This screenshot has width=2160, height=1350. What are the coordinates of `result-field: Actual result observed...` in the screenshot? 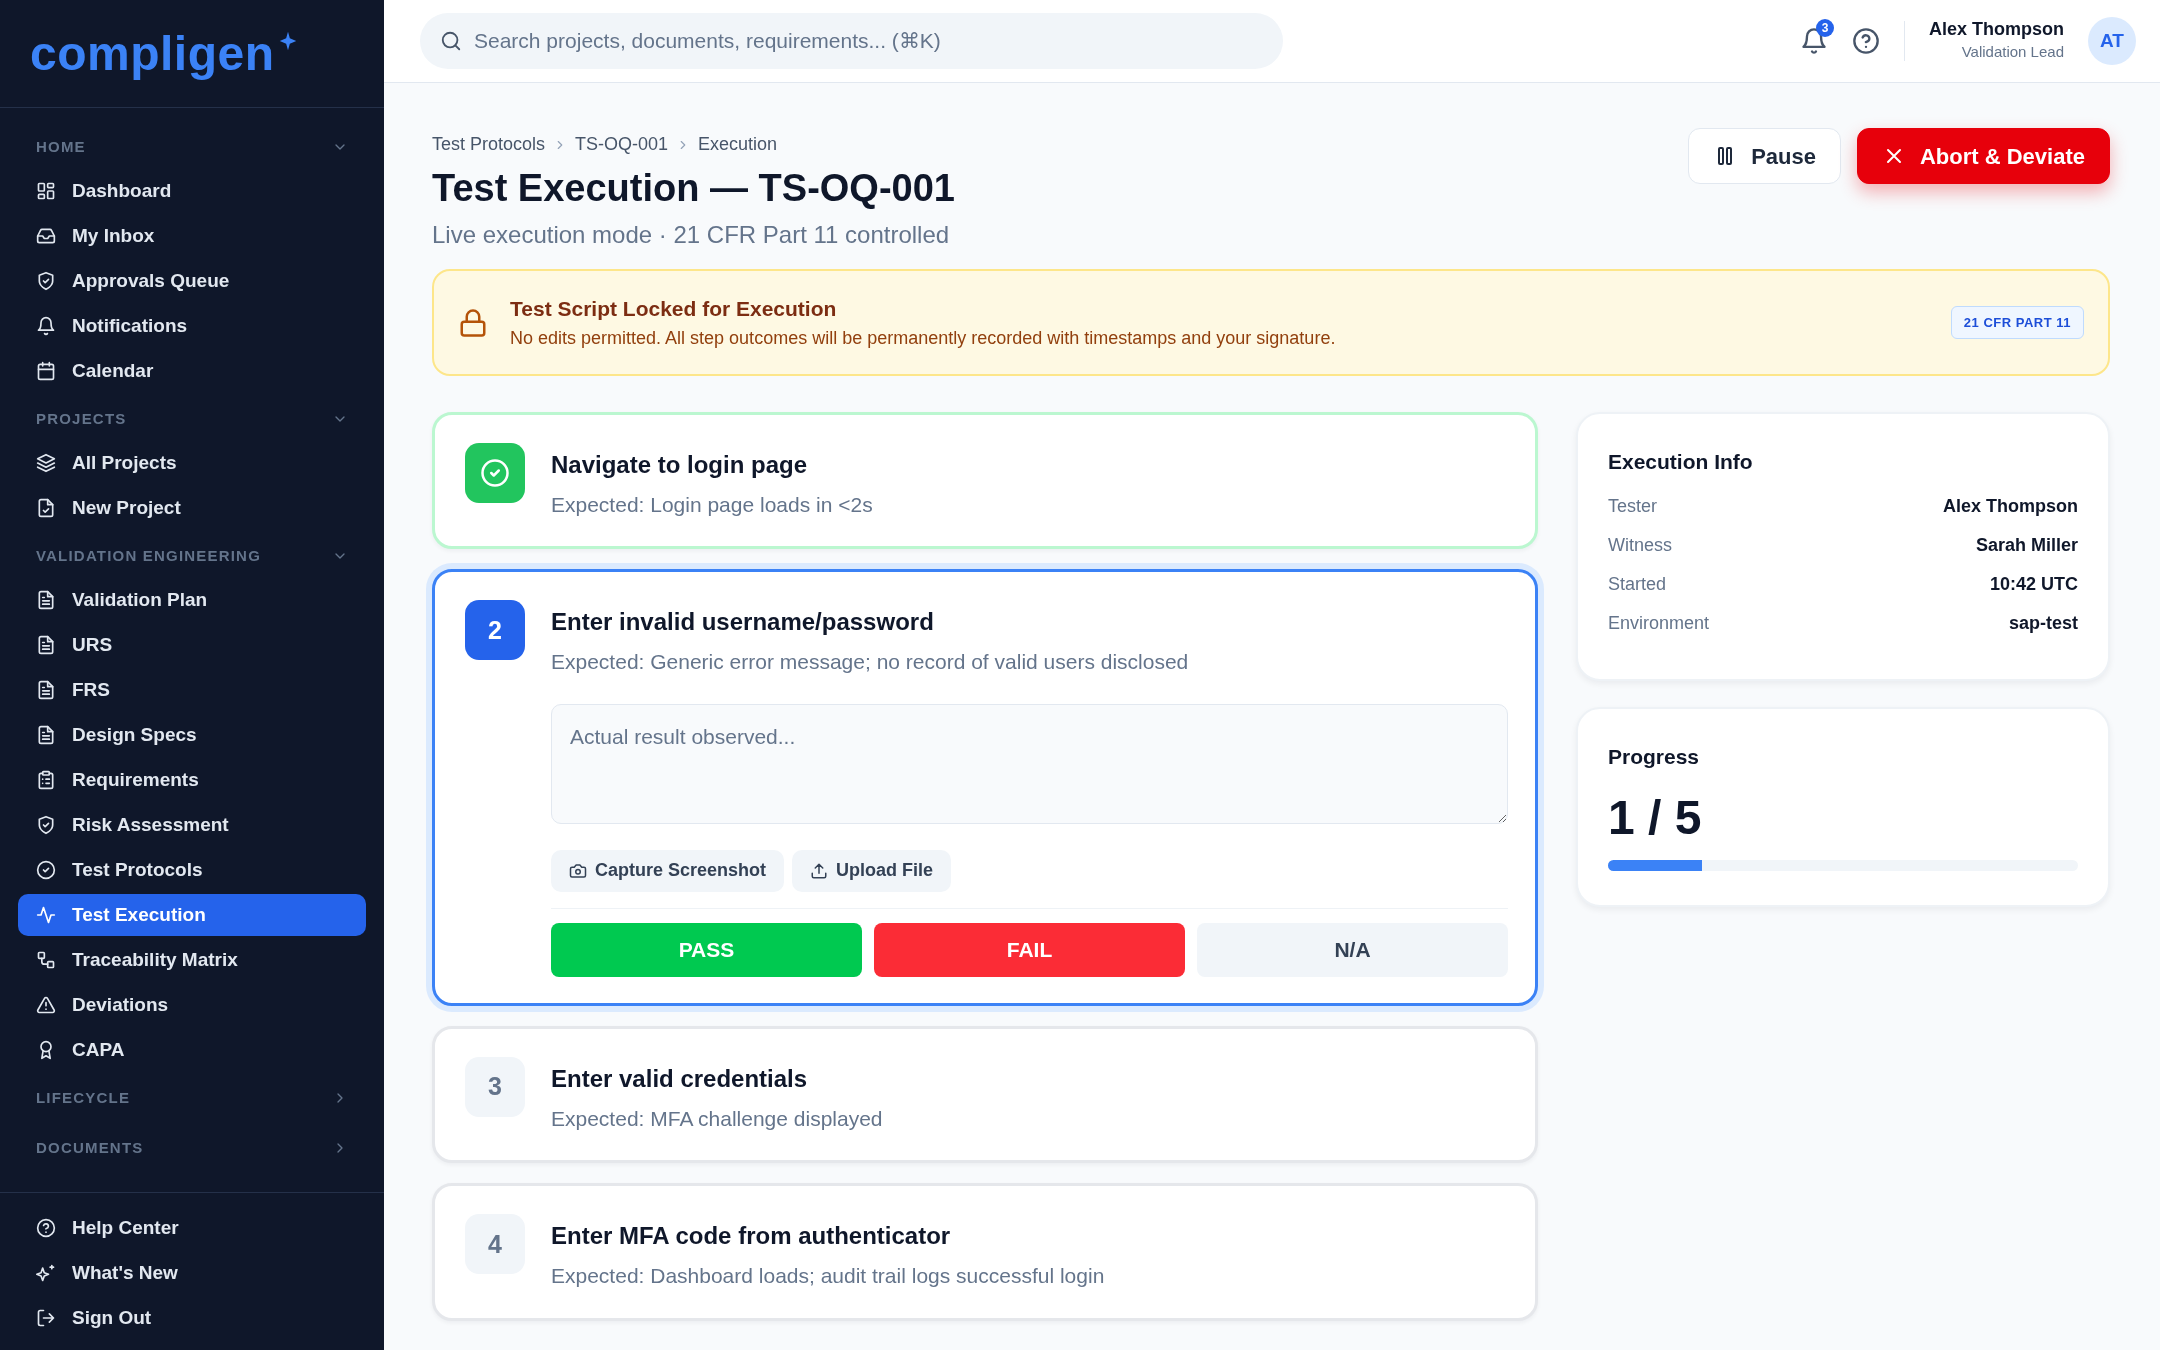 It's located at (1029, 763).